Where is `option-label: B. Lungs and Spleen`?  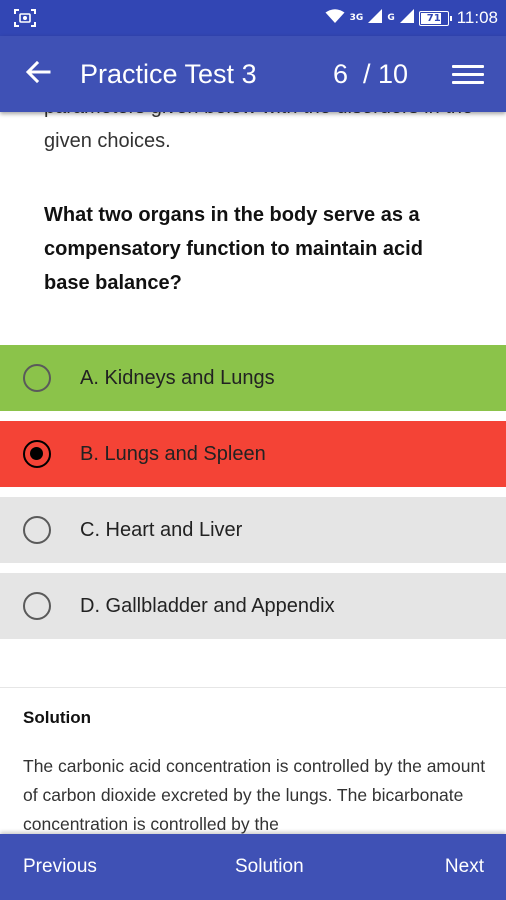 option-label: B. Lungs and Spleen is located at coordinates (173, 454).